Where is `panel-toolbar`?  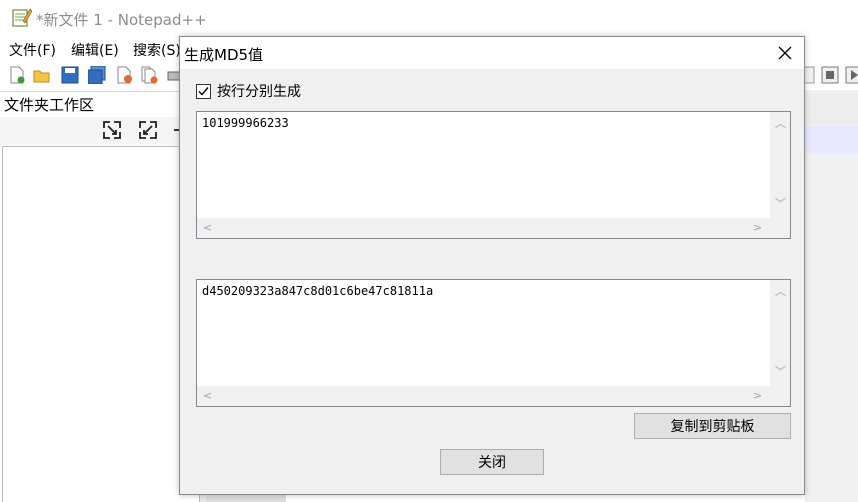
panel-toolbar is located at coordinates (100, 131).